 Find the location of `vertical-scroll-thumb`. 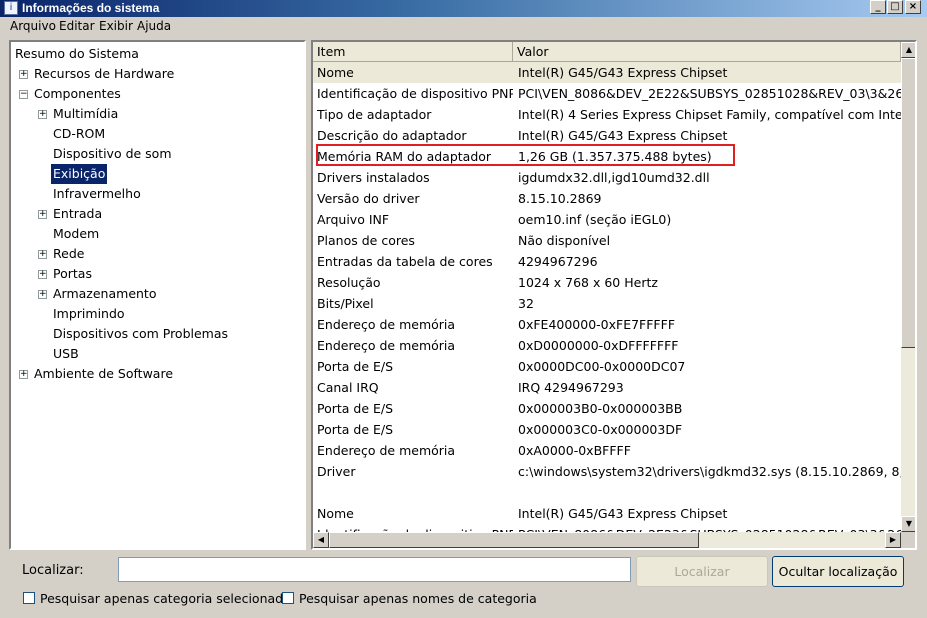

vertical-scroll-thumb is located at coordinates (908, 203).